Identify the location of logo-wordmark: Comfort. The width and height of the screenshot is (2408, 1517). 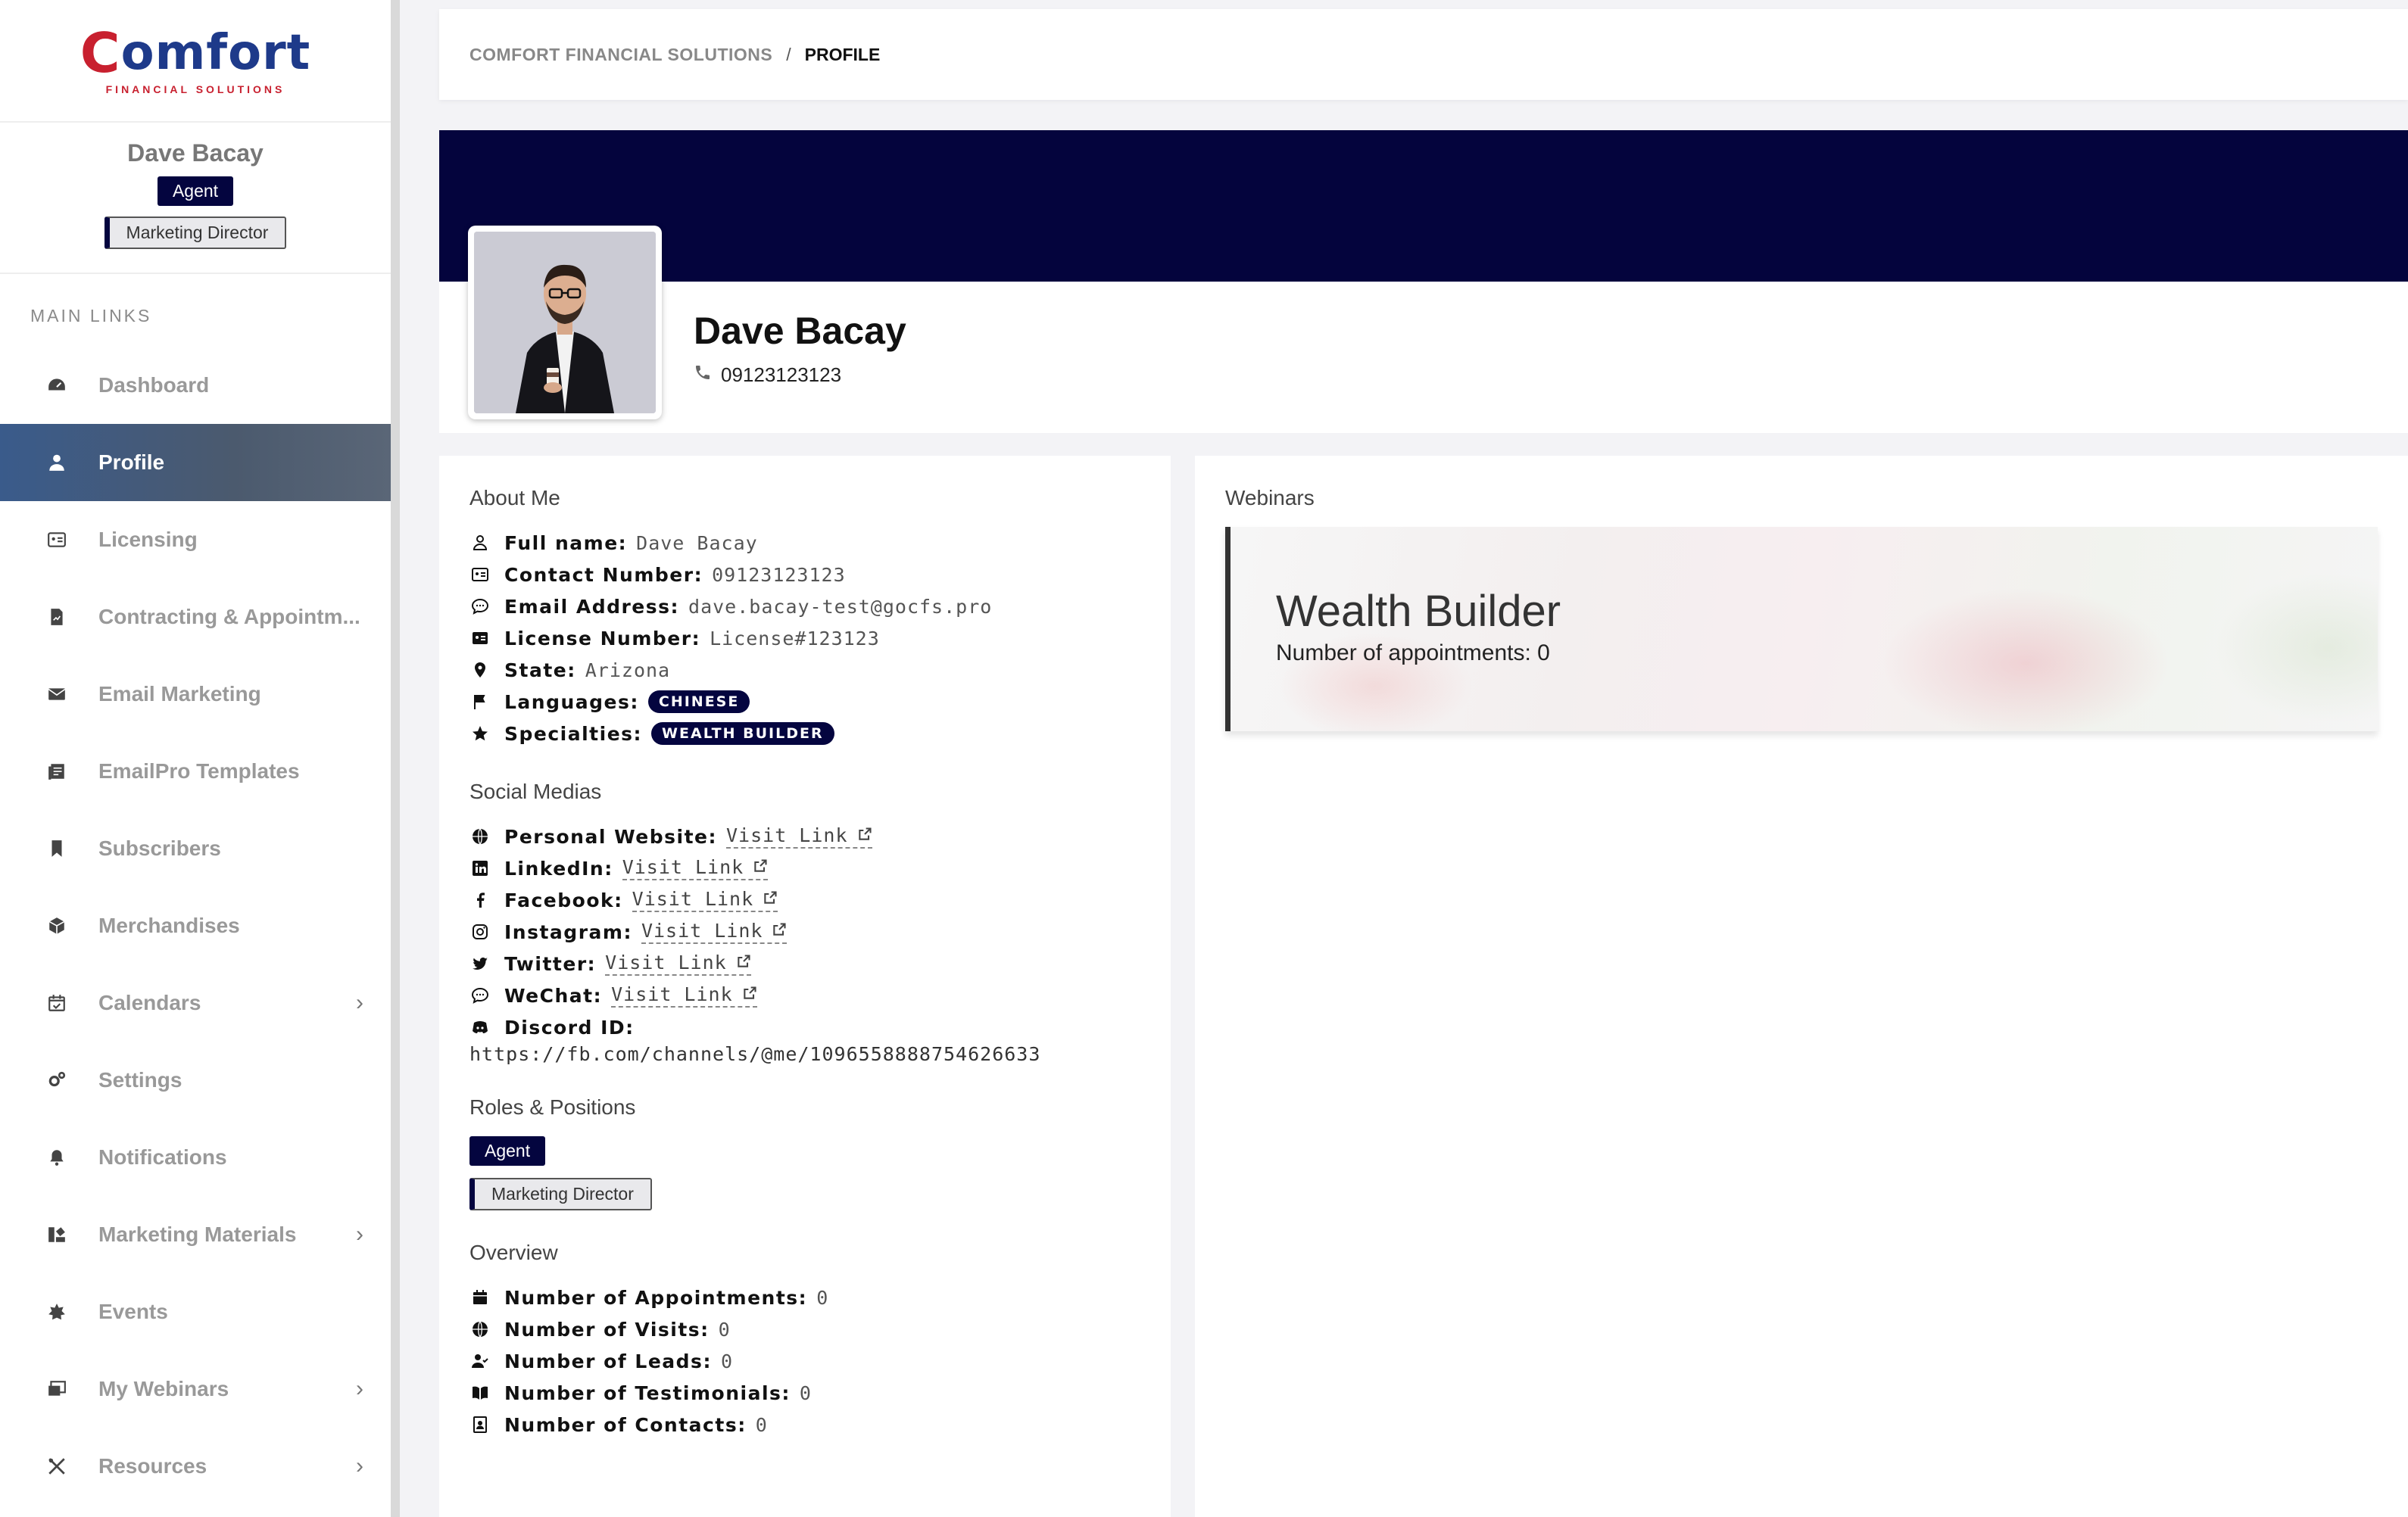
(195, 53).